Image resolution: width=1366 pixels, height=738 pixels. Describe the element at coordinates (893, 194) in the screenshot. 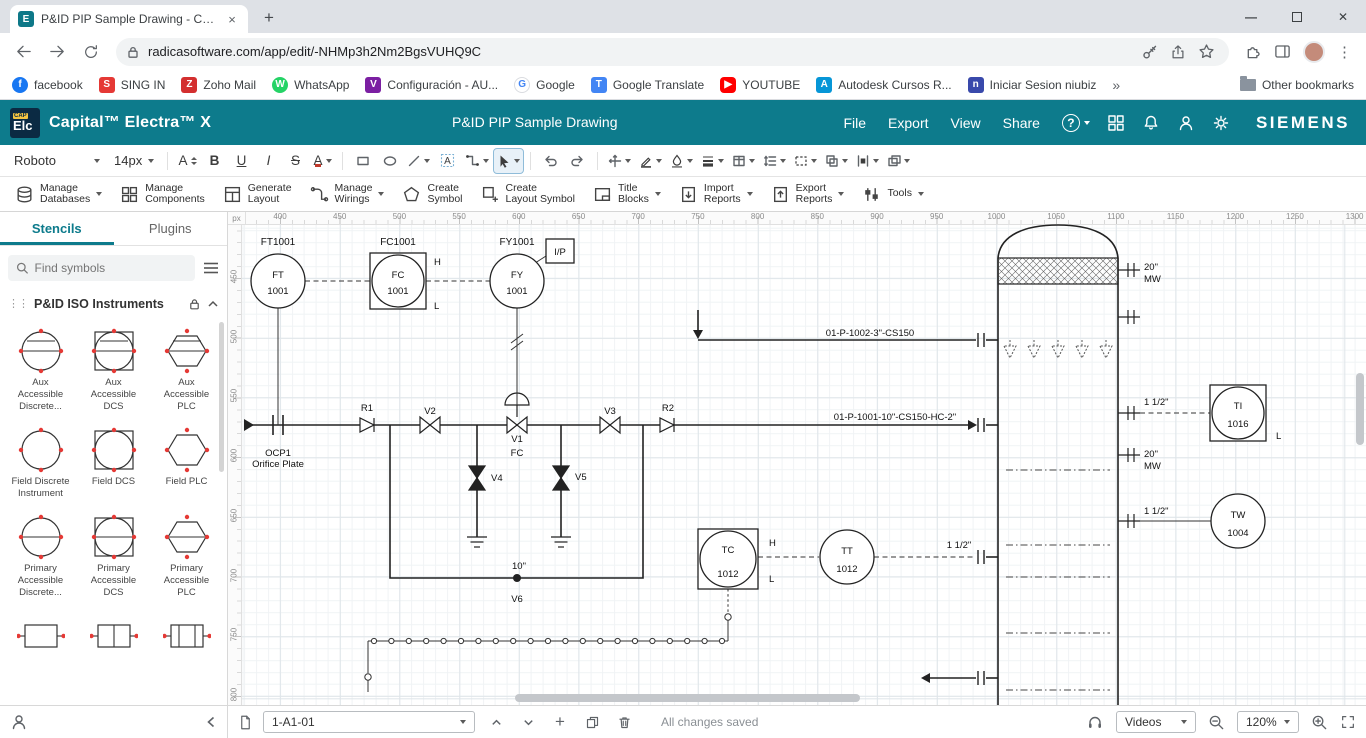

I see `ribbon-tools-button: Tools` at that location.